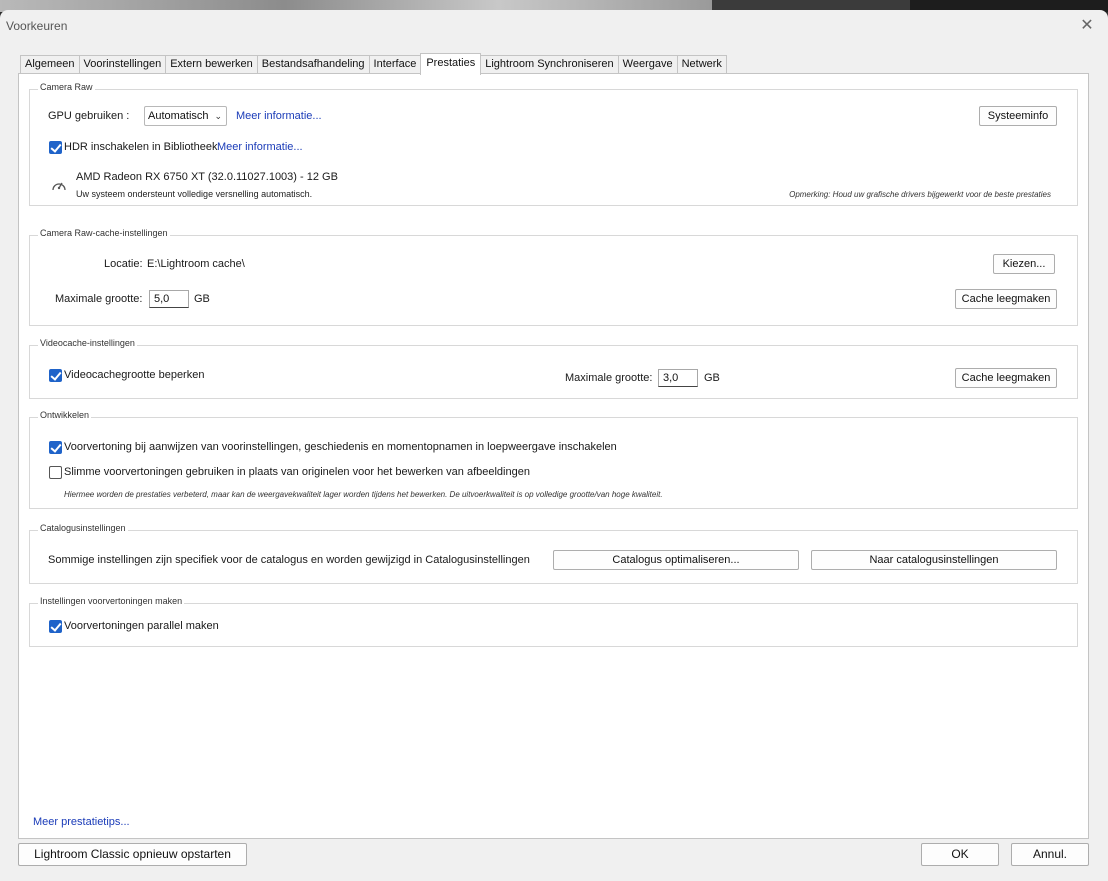  Describe the element at coordinates (122, 64) in the screenshot. I see `tab-voorinstellingen: Voorinstellingen` at that location.